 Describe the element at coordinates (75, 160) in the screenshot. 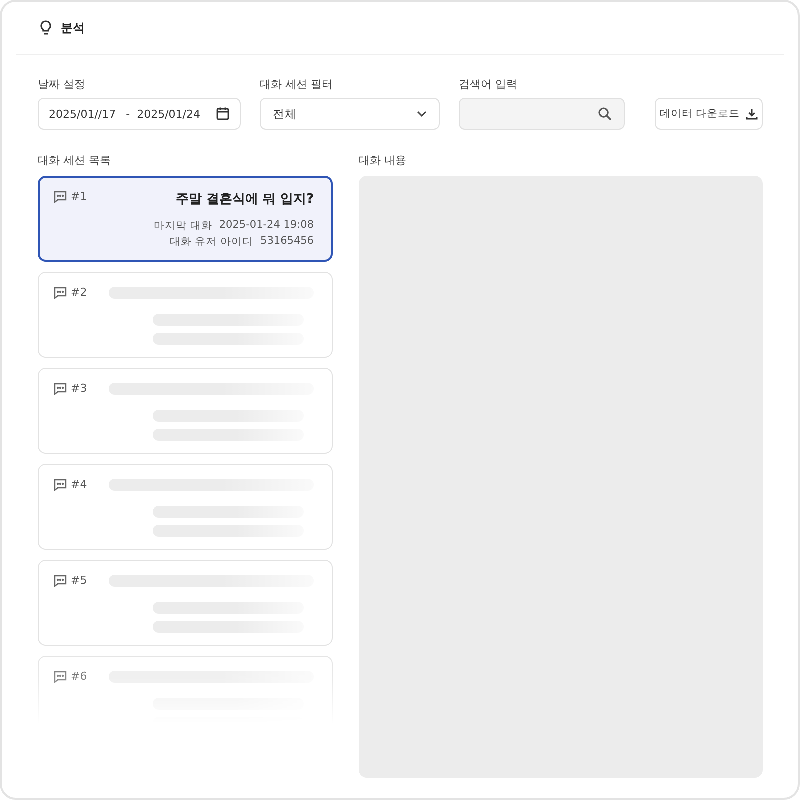

I see `section-label: 대화 세션 목록` at that location.